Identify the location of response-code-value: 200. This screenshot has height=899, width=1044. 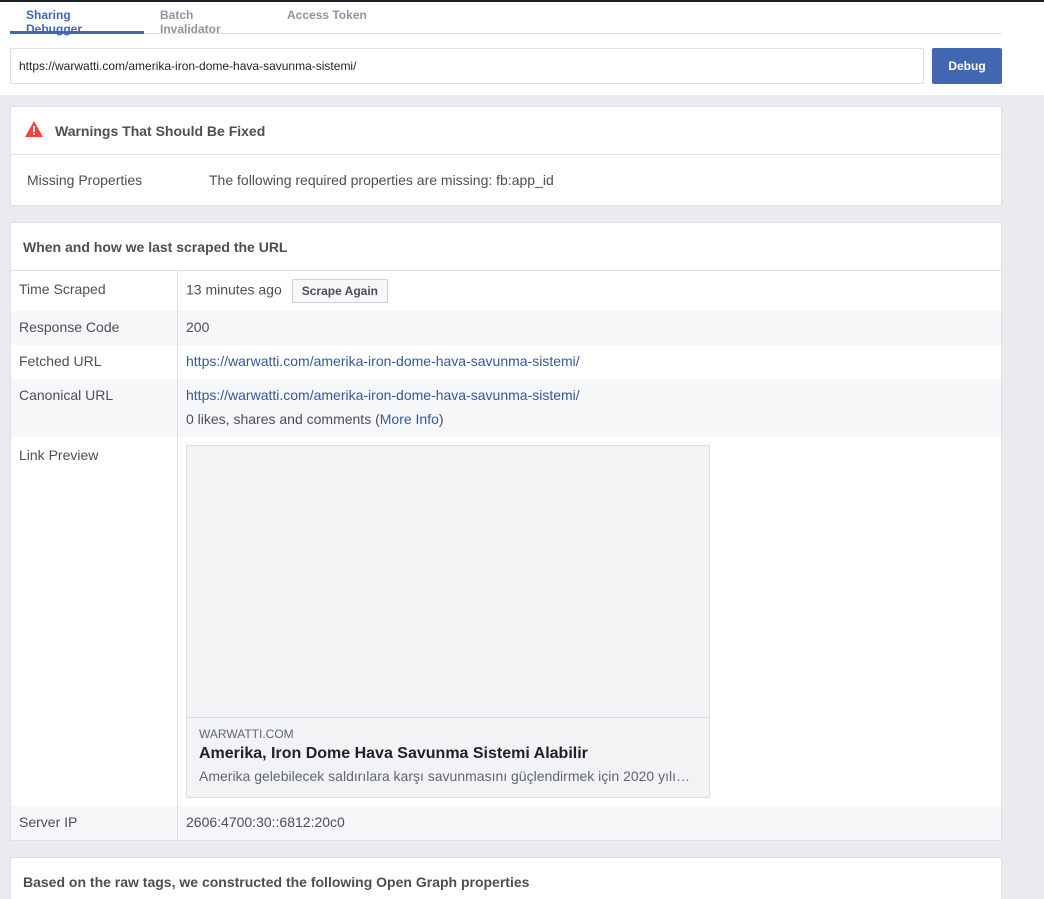
(198, 327).